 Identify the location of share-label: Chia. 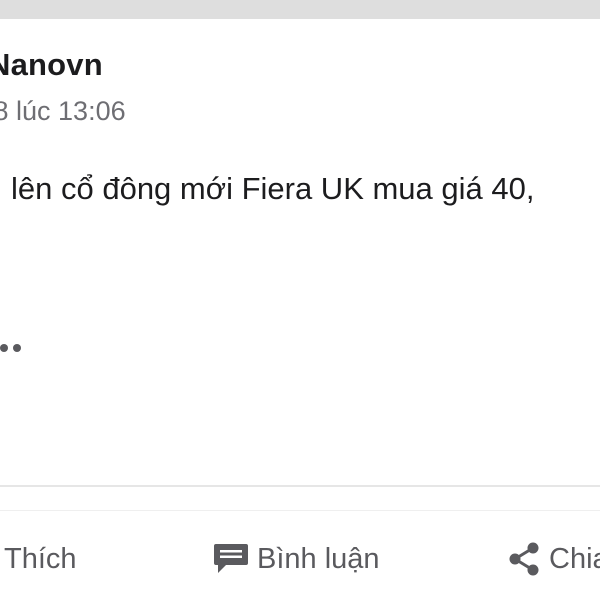
(574, 558).